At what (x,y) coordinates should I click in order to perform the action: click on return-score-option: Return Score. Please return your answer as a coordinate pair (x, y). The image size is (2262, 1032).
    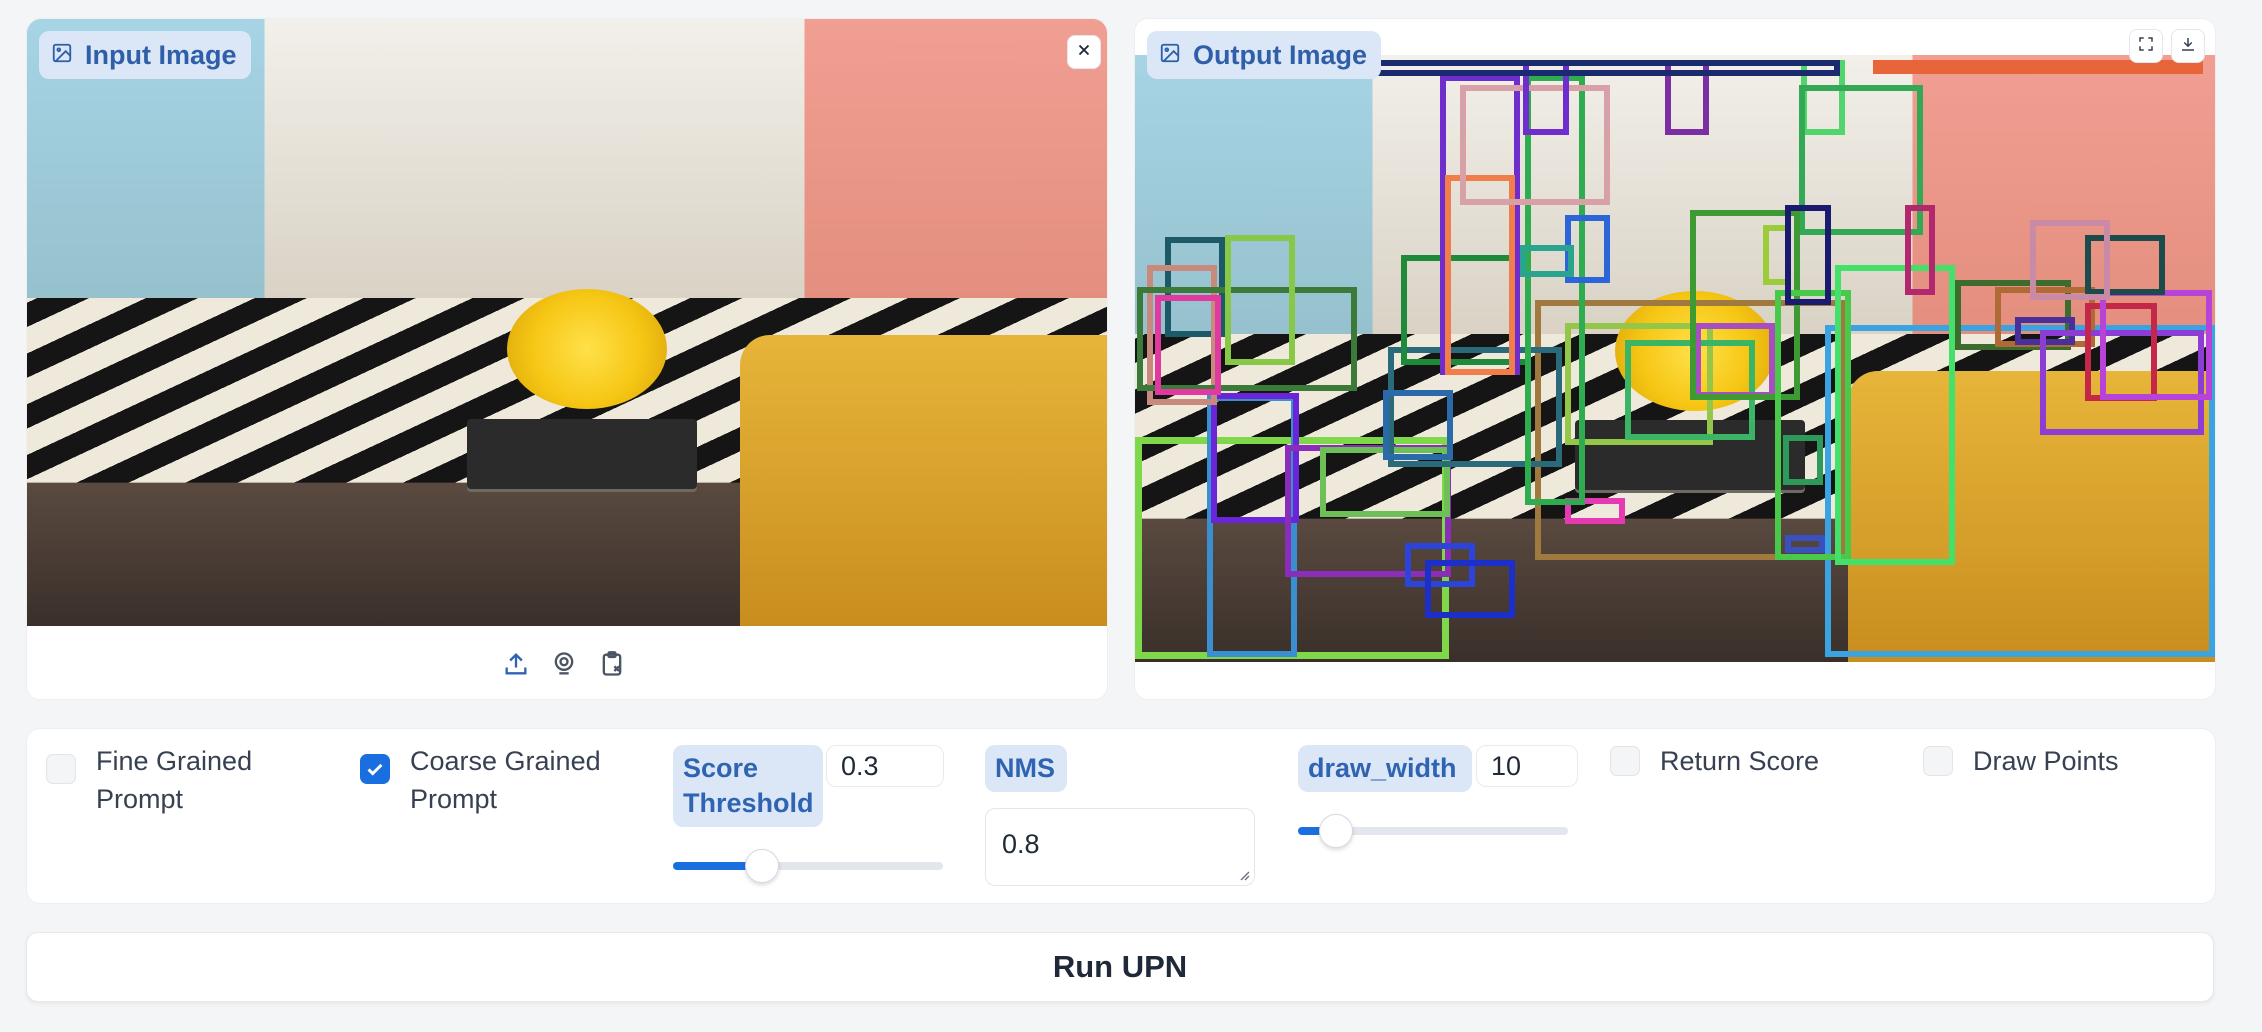
    Looking at the image, I should click on (1714, 761).